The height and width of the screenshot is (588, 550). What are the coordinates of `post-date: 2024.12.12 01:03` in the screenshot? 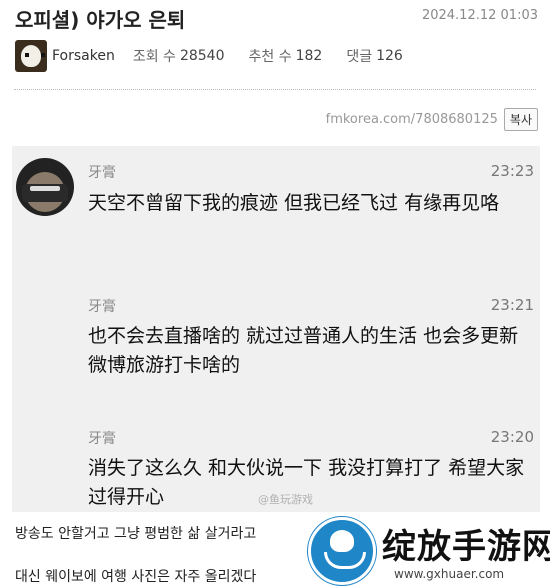 It's located at (479, 15).